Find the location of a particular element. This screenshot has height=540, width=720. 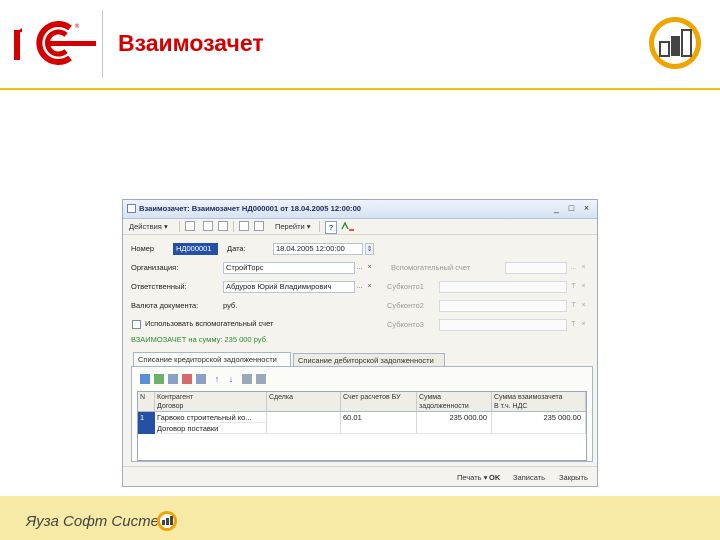

tab-debtor-debt: Списание дебиторской задолженности is located at coordinates (369, 359).